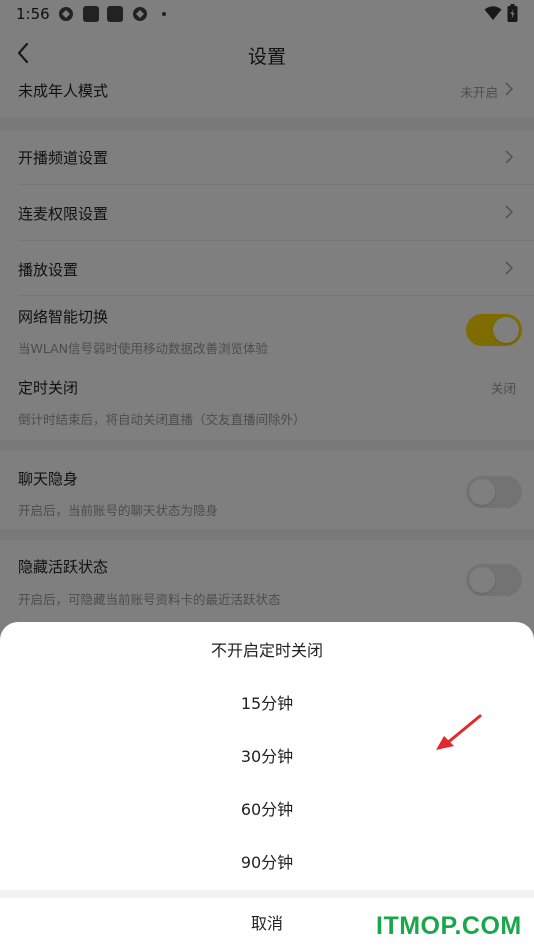 This screenshot has width=534, height=950. Describe the element at coordinates (267, 809) in the screenshot. I see `timer-option-60min: 60分钟` at that location.